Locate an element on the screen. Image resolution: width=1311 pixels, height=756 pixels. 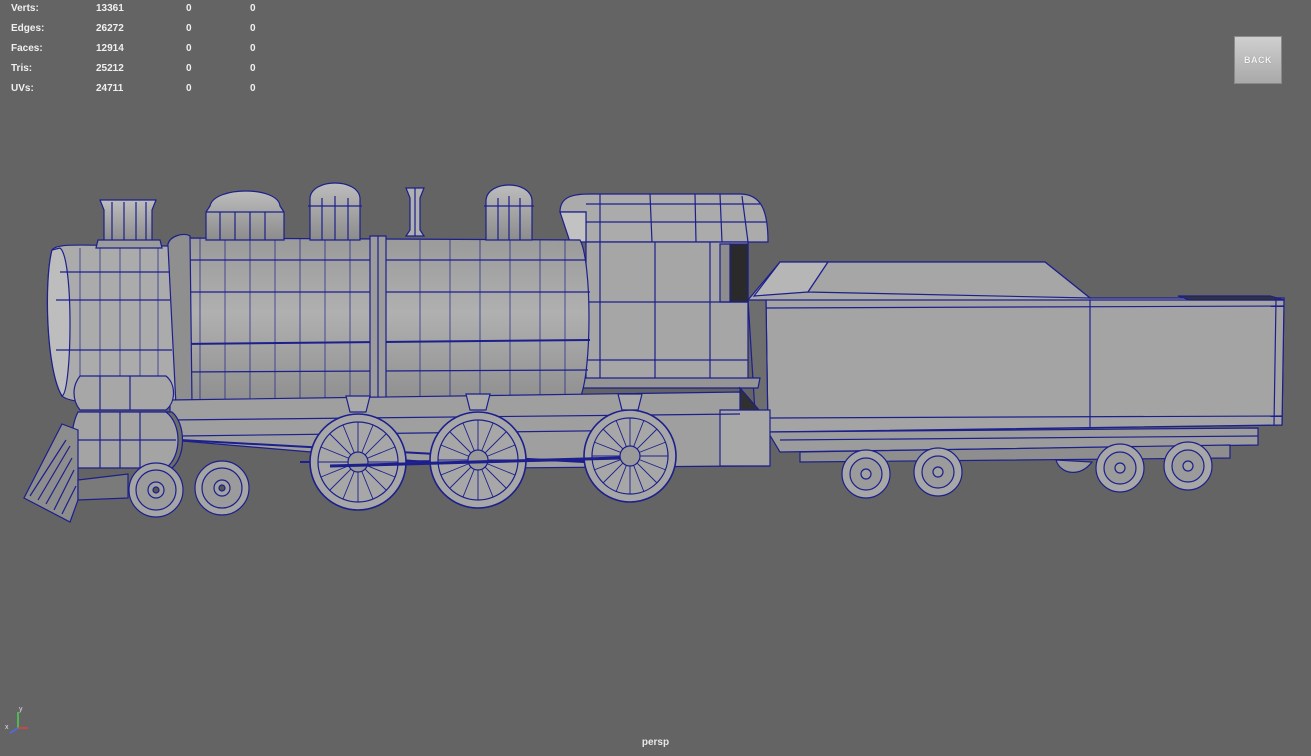
hud-label: Faces: is located at coordinates (27, 48).